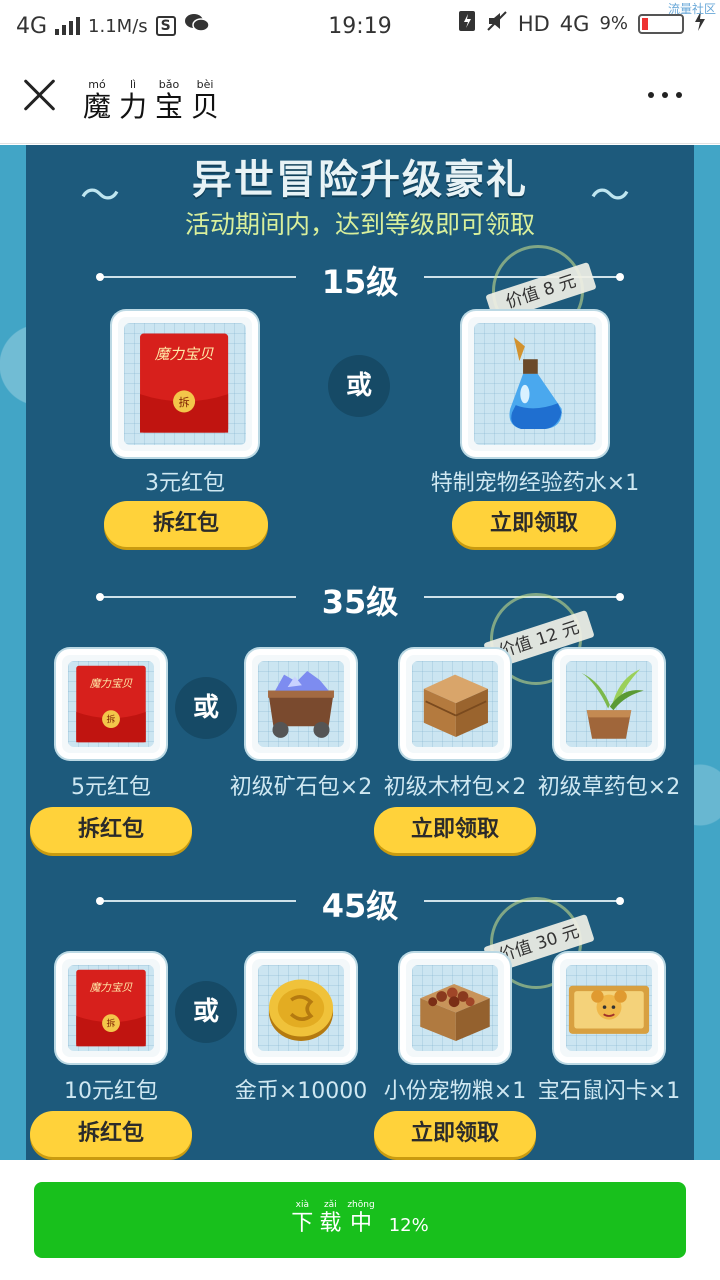 The image size is (720, 1280). I want to click on reward-label: 初级木材包×2, so click(455, 787).